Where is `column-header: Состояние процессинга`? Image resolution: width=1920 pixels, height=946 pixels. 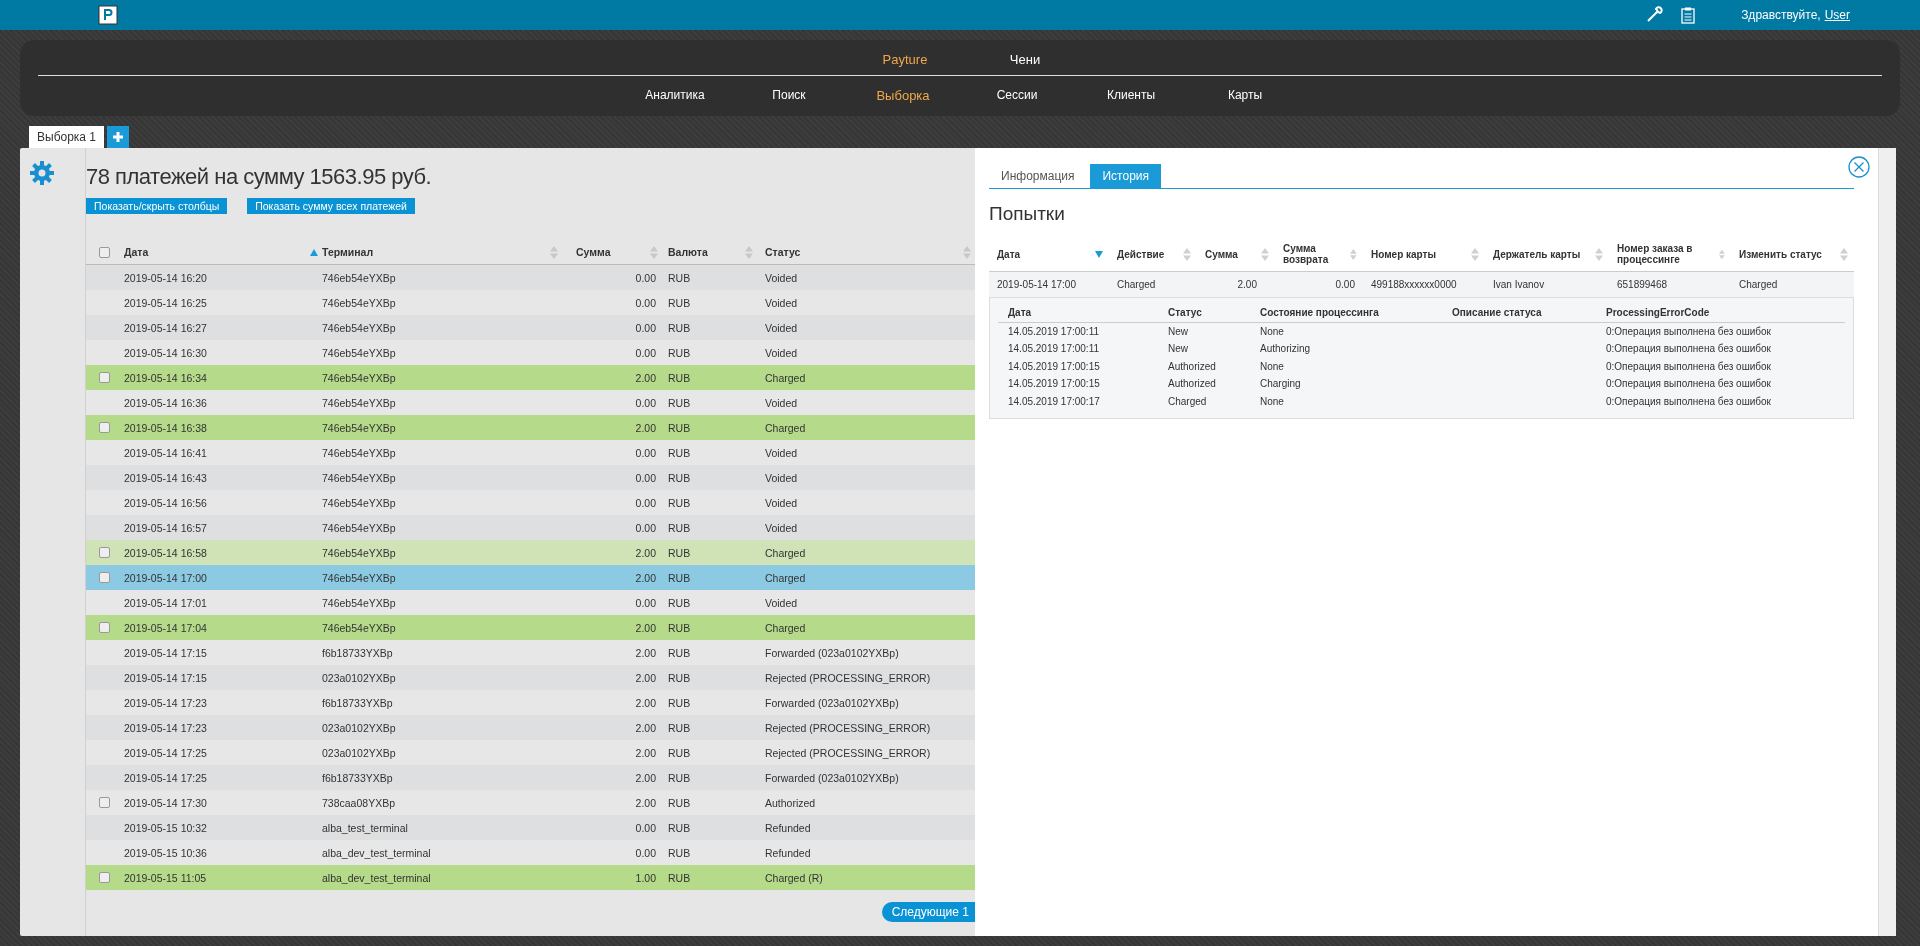 column-header: Состояние процессинга is located at coordinates (1319, 313).